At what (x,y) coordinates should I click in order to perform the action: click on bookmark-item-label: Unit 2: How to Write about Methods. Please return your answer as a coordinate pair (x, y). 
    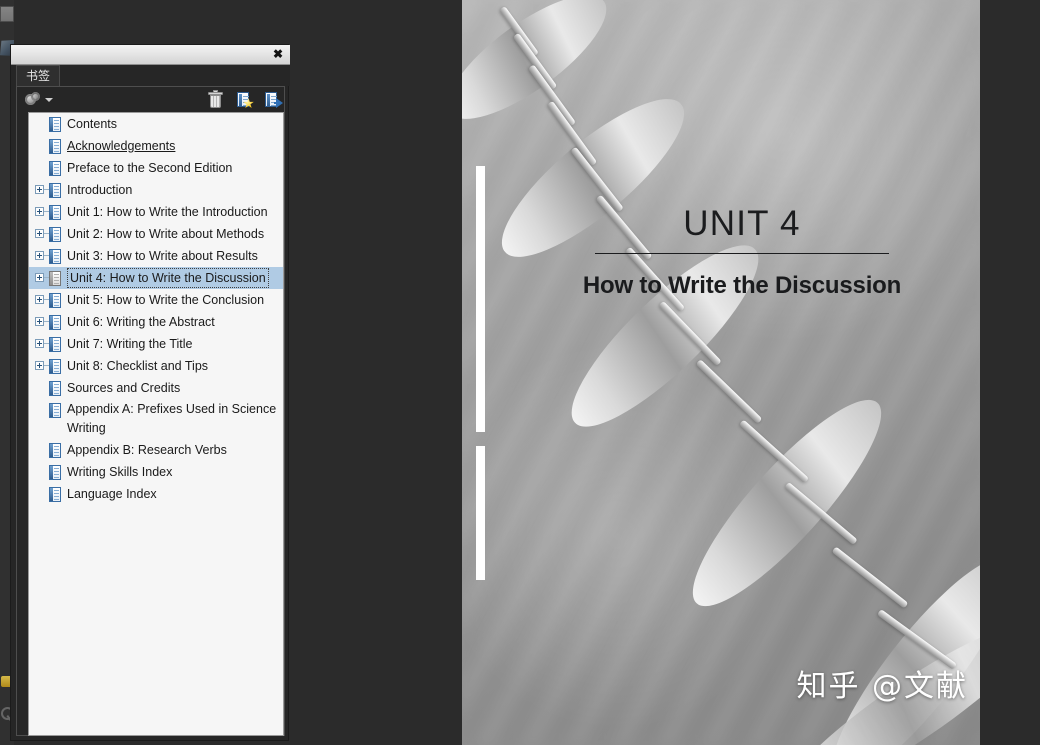
    Looking at the image, I should click on (166, 234).